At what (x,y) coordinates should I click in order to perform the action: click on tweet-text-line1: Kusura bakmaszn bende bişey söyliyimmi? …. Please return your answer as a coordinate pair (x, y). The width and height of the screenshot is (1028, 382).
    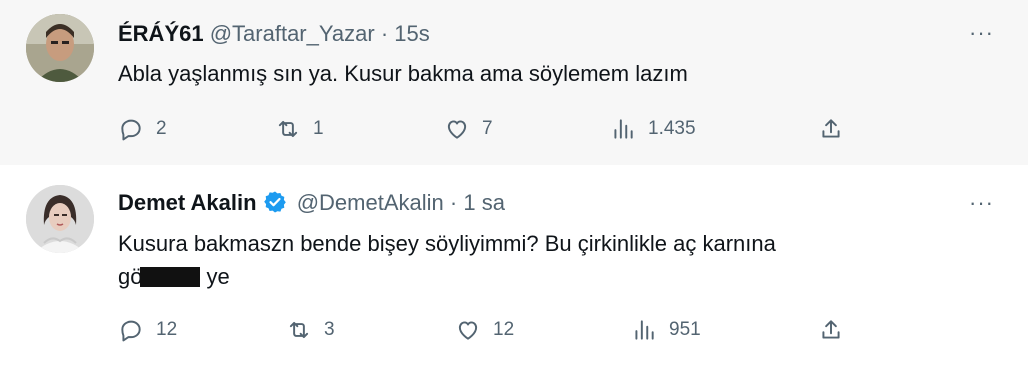
    Looking at the image, I should click on (447, 243).